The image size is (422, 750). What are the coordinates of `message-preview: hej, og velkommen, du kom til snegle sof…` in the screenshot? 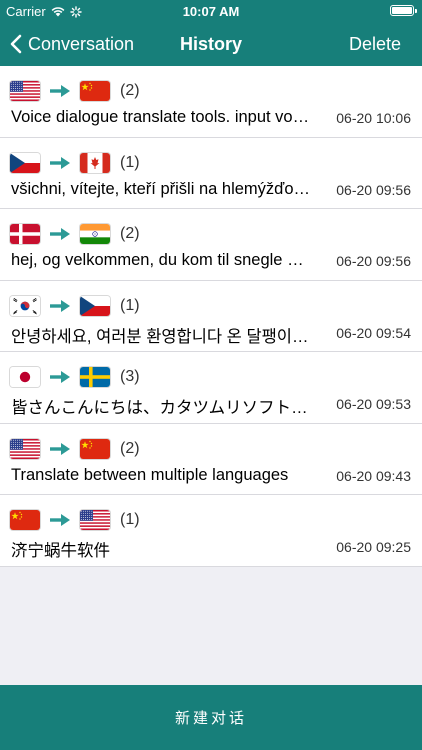 It's located at (161, 260).